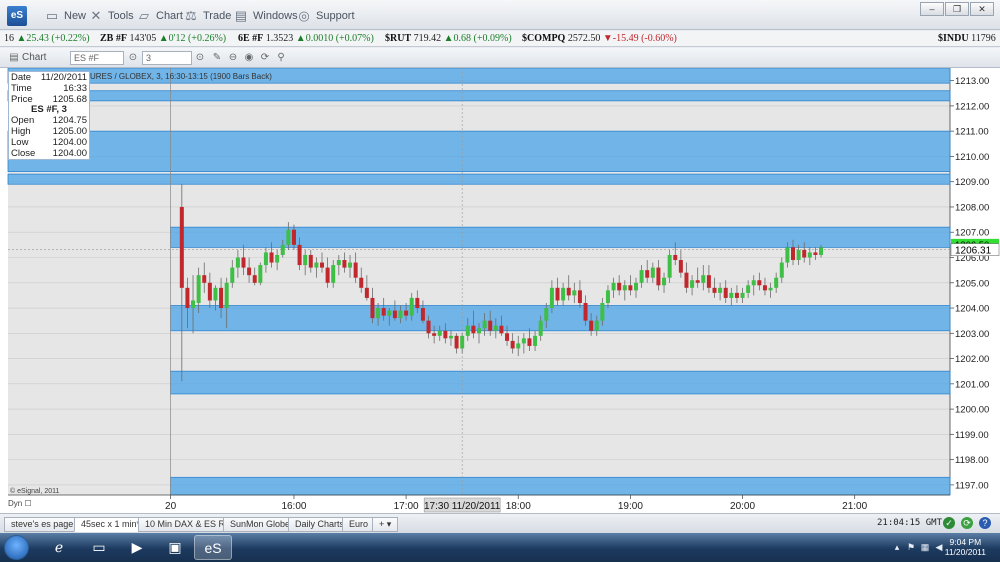  What do you see at coordinates (59, 547) in the screenshot?
I see `ie-icon: ℯ` at bounding box center [59, 547].